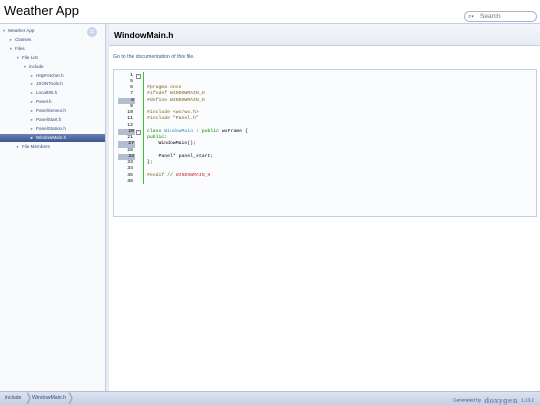 This screenshot has width=540, height=405. I want to click on sidebar-item-label: File List, so click(30, 57).